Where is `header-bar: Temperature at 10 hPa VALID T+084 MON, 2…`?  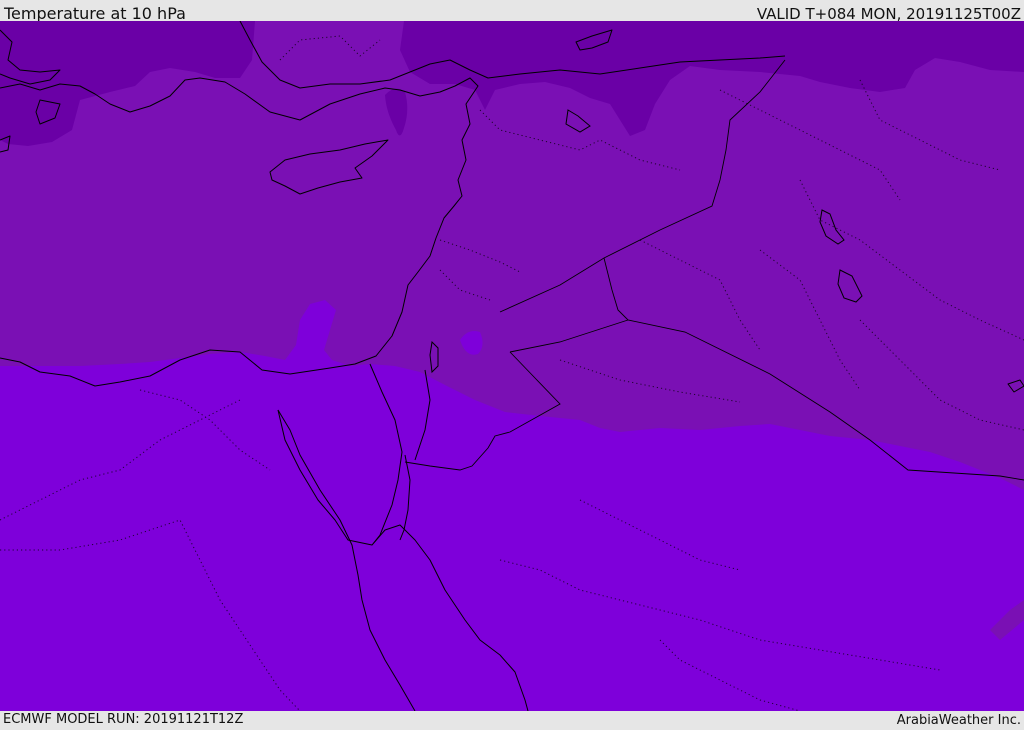
header-bar: Temperature at 10 hPa VALID T+084 MON, 2… is located at coordinates (512, 11).